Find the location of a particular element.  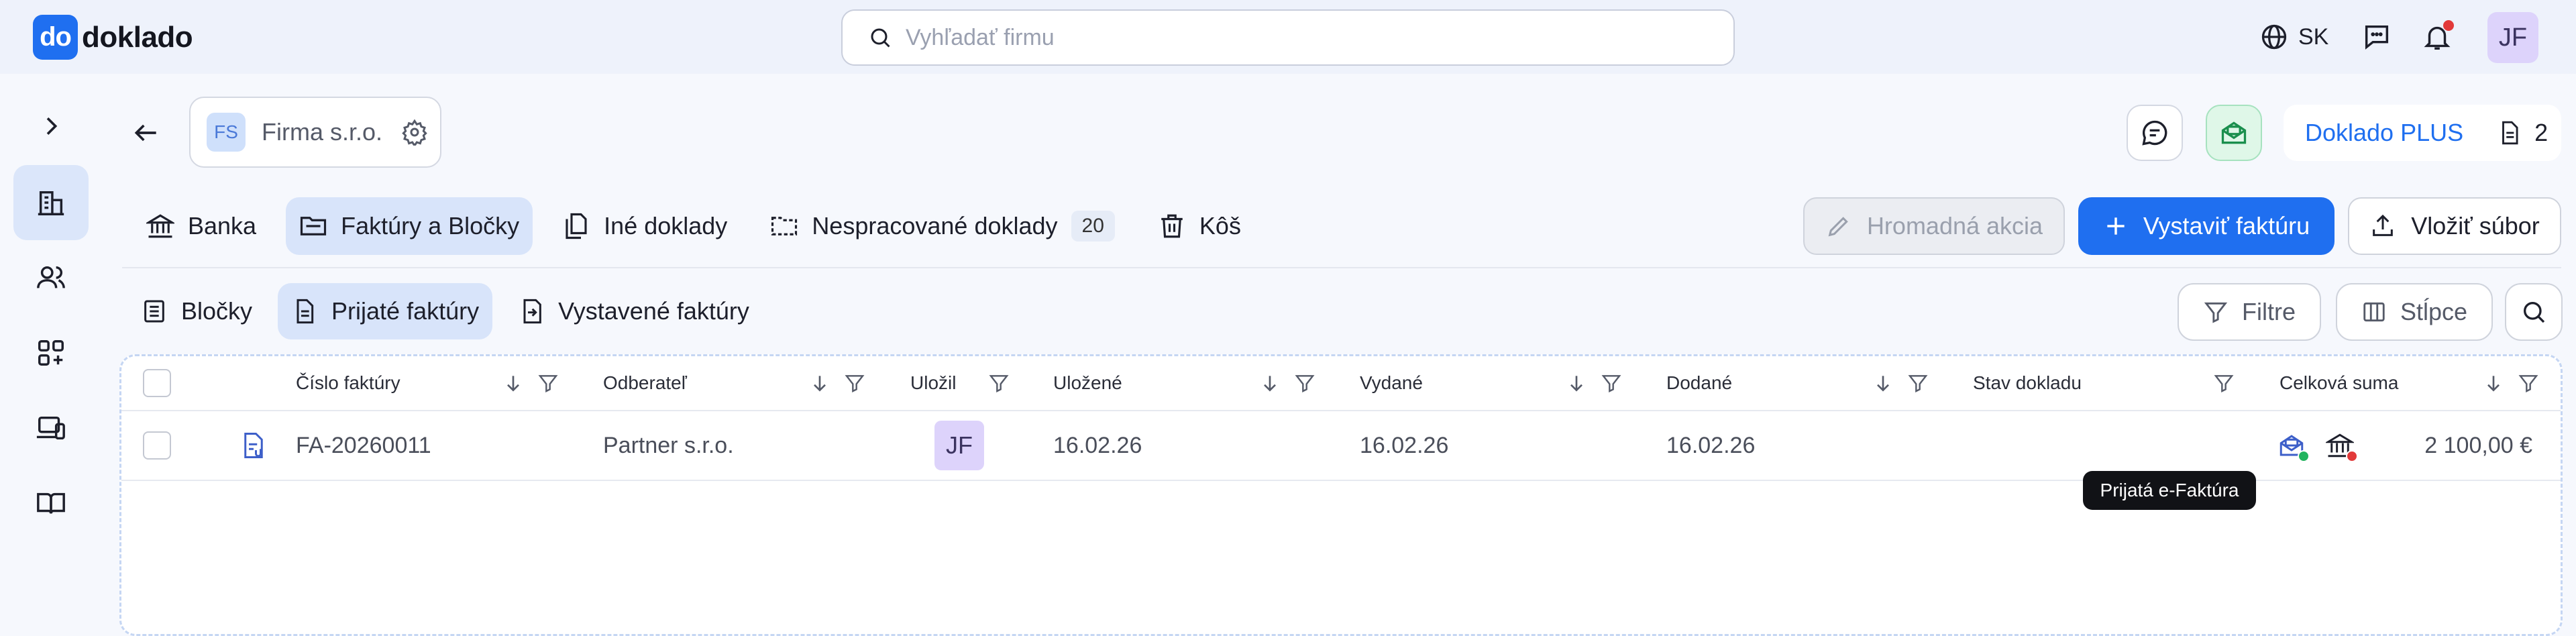

tab-bank: Banka is located at coordinates (201, 226).